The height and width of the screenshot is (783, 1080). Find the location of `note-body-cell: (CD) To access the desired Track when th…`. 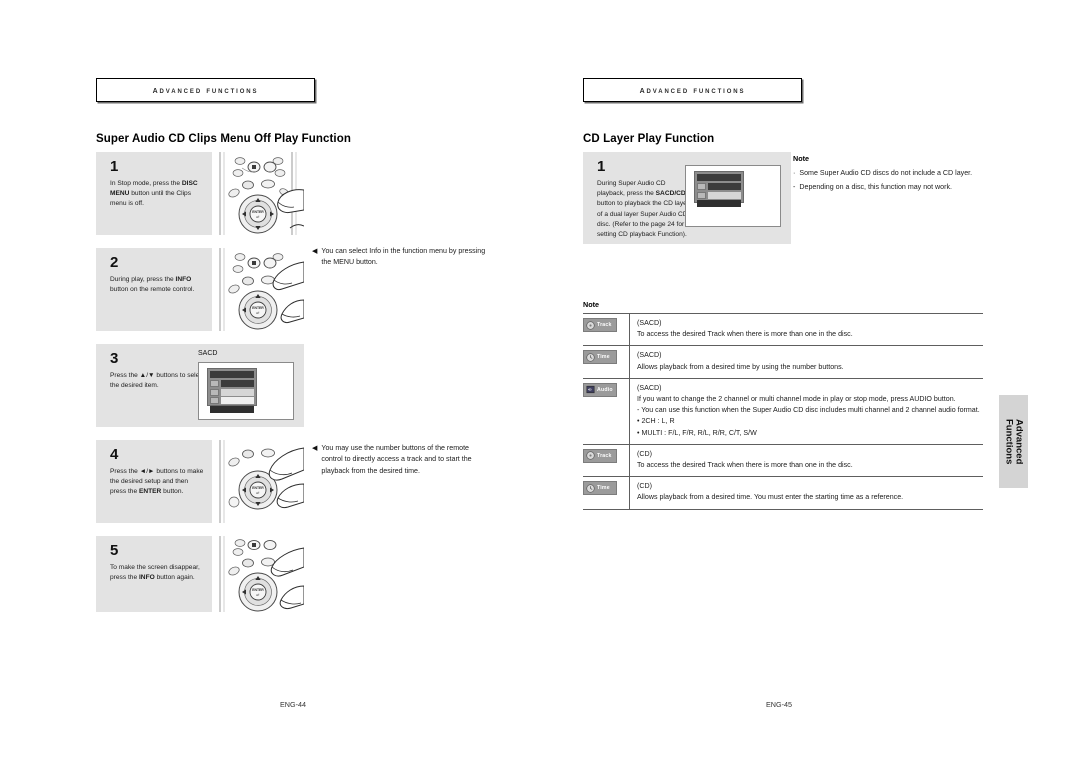

note-body-cell: (CD) To access the desired Track when th… is located at coordinates (806, 460).